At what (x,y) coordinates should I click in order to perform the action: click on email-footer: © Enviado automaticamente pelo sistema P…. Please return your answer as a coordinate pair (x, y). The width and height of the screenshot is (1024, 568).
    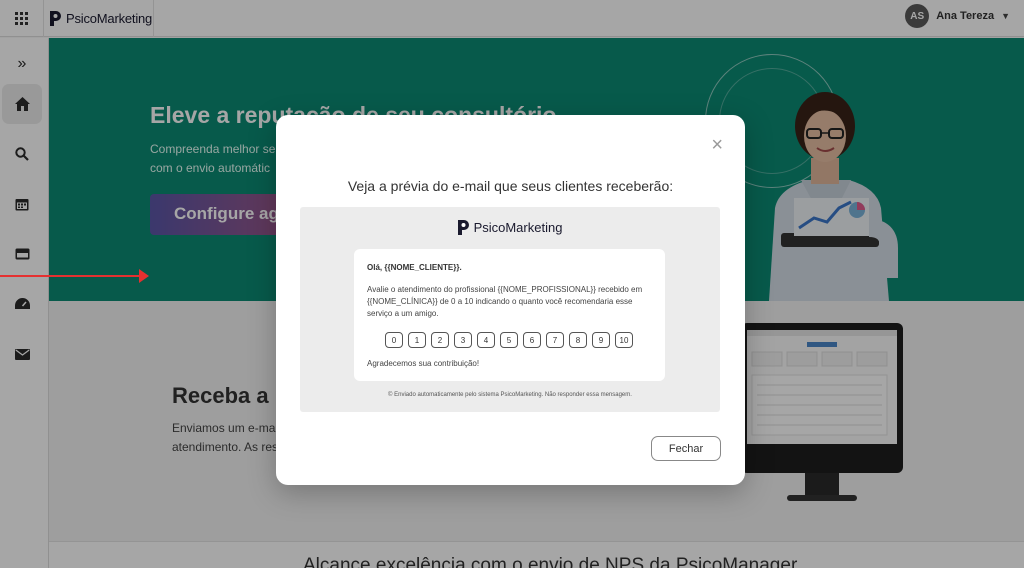
    Looking at the image, I should click on (510, 395).